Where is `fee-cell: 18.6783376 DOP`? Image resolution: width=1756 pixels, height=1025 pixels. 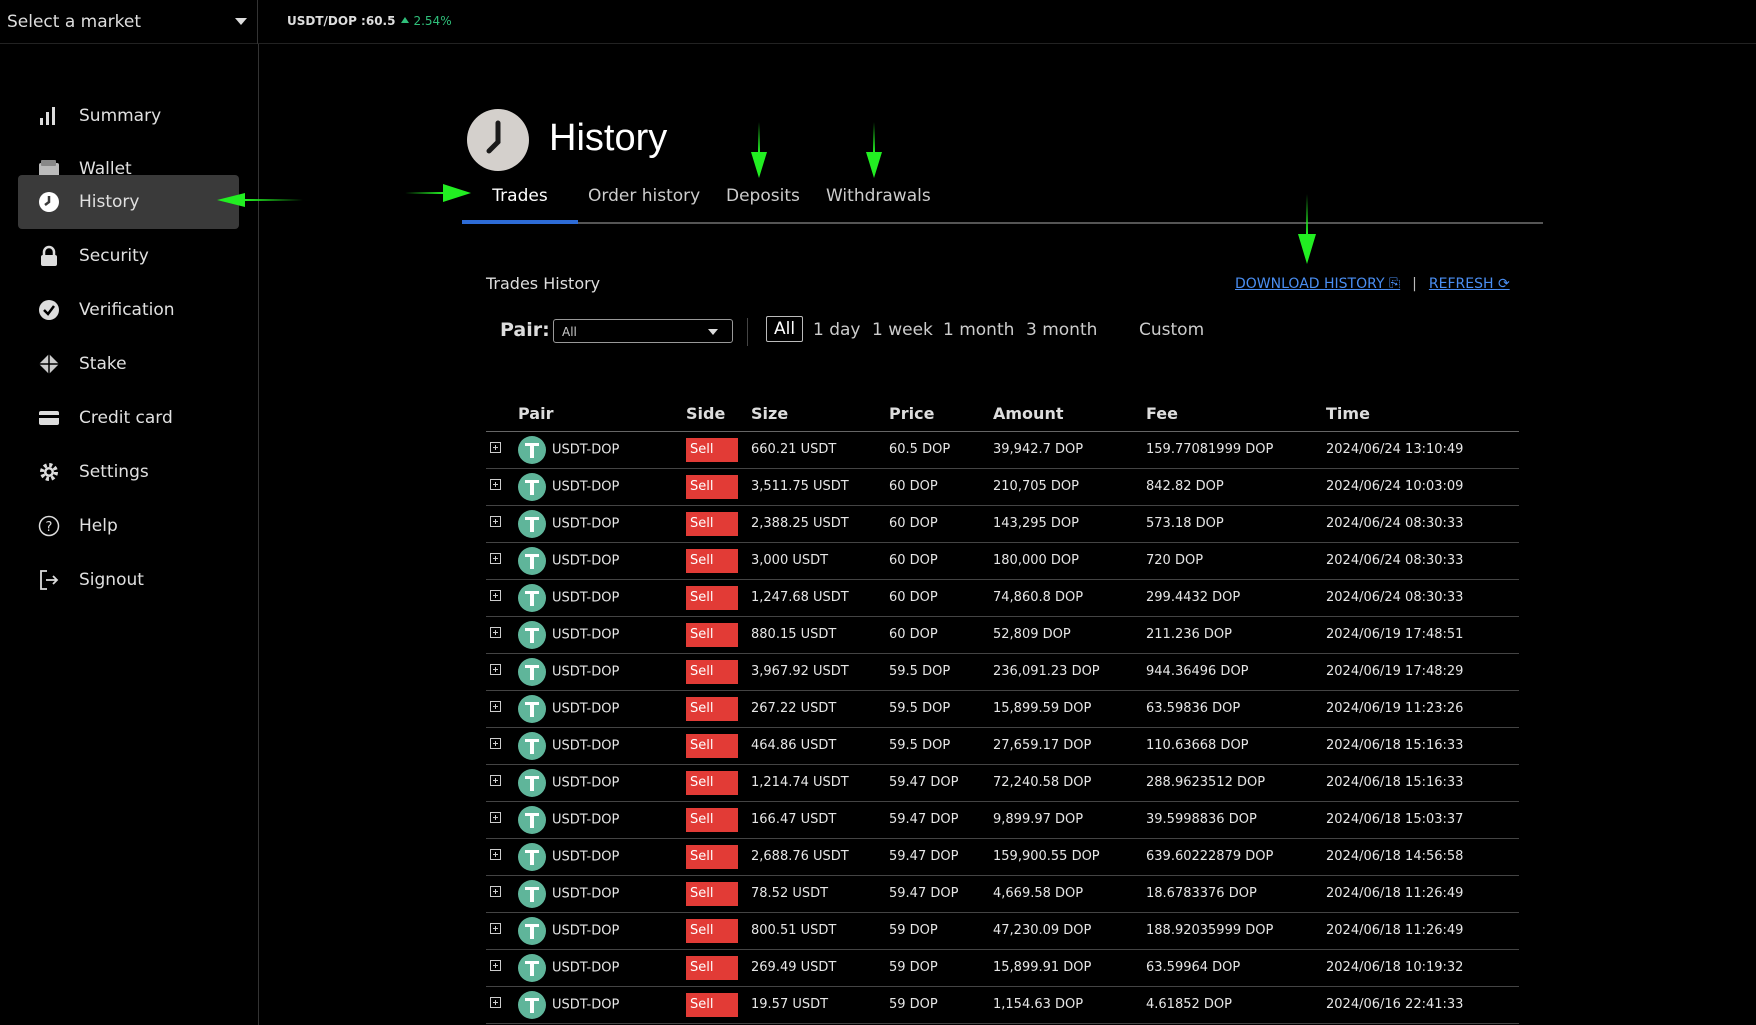 fee-cell: 18.6783376 DOP is located at coordinates (1236, 894).